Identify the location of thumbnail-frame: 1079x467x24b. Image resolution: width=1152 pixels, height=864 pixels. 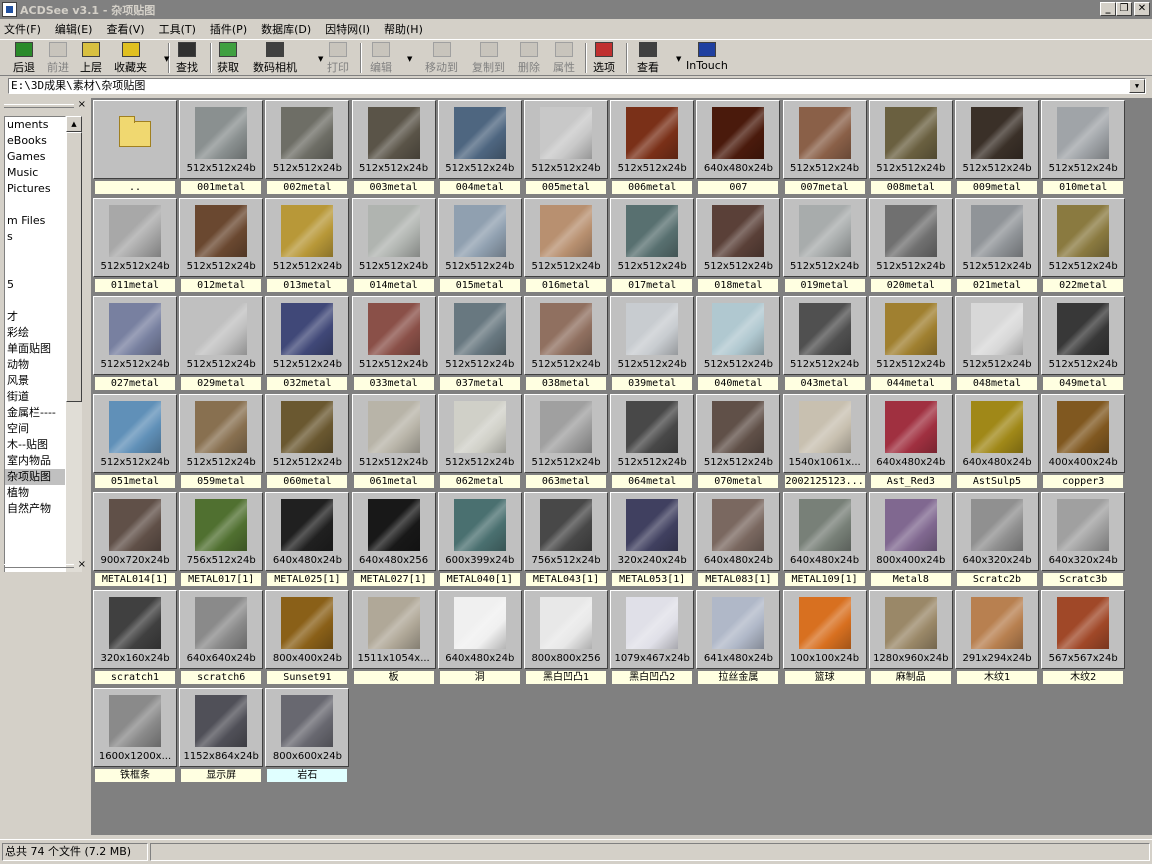
(652, 629).